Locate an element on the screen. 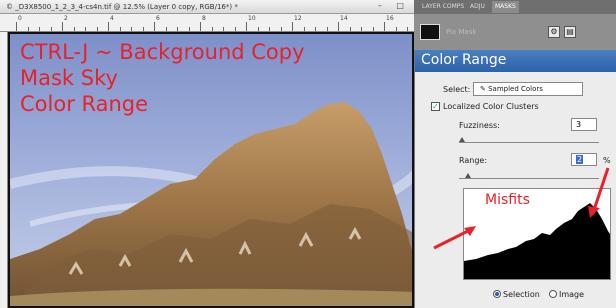  ruler-label: 16 is located at coordinates (390, 18).